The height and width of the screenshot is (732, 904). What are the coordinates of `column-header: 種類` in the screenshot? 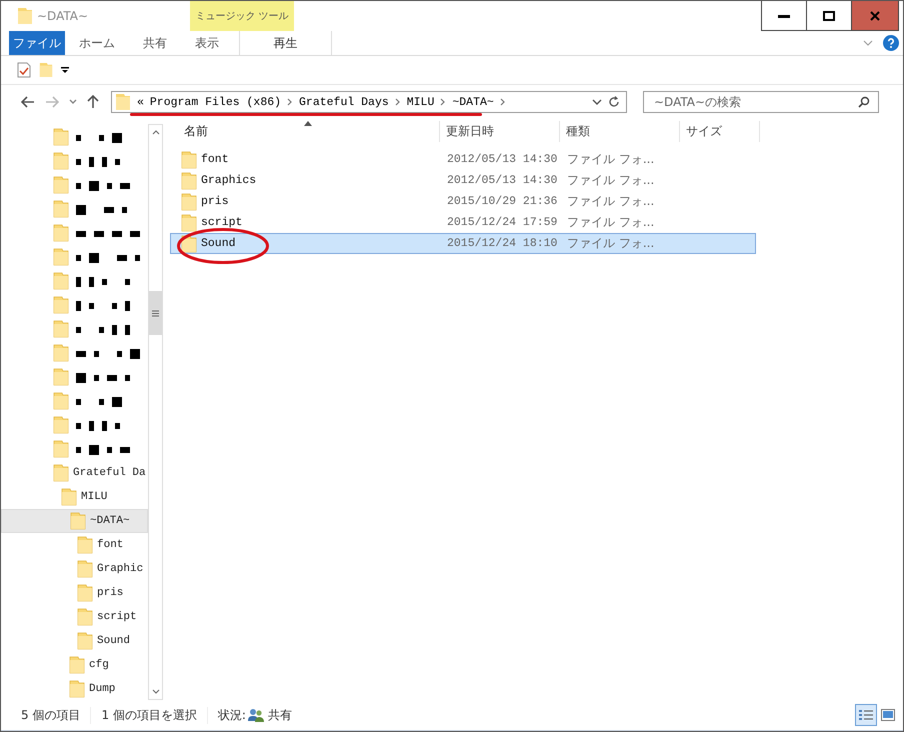 It's located at (620, 131).